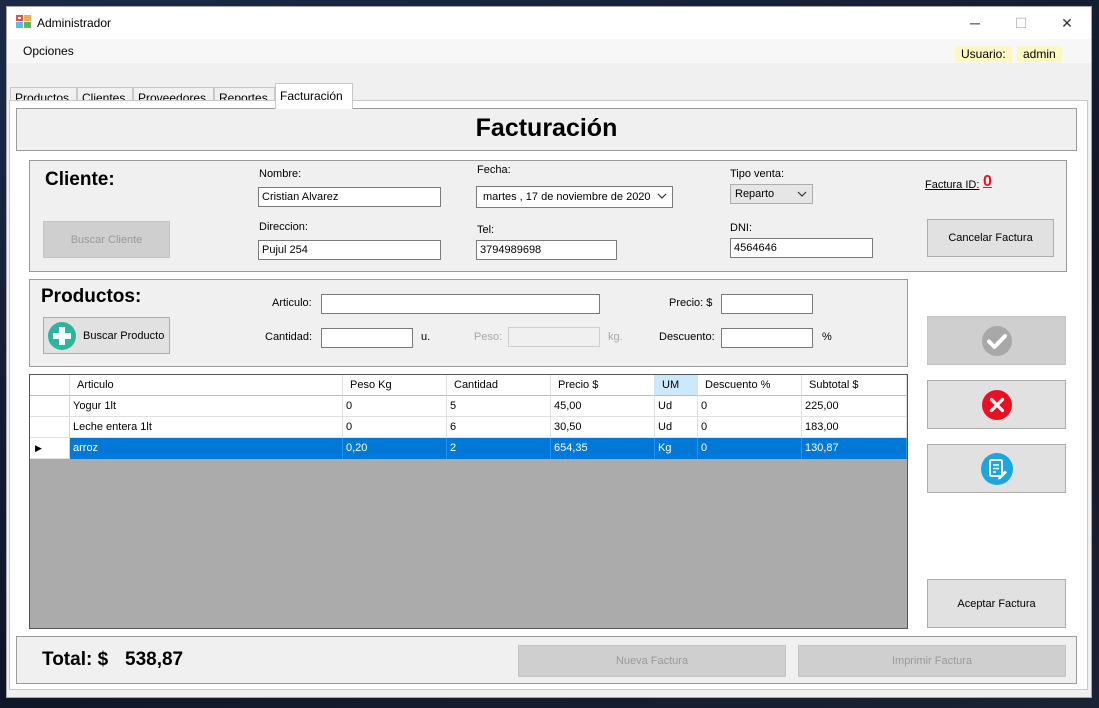  I want to click on fecha-datepicker: martes , 17 de noviembre de 2020, so click(574, 197).